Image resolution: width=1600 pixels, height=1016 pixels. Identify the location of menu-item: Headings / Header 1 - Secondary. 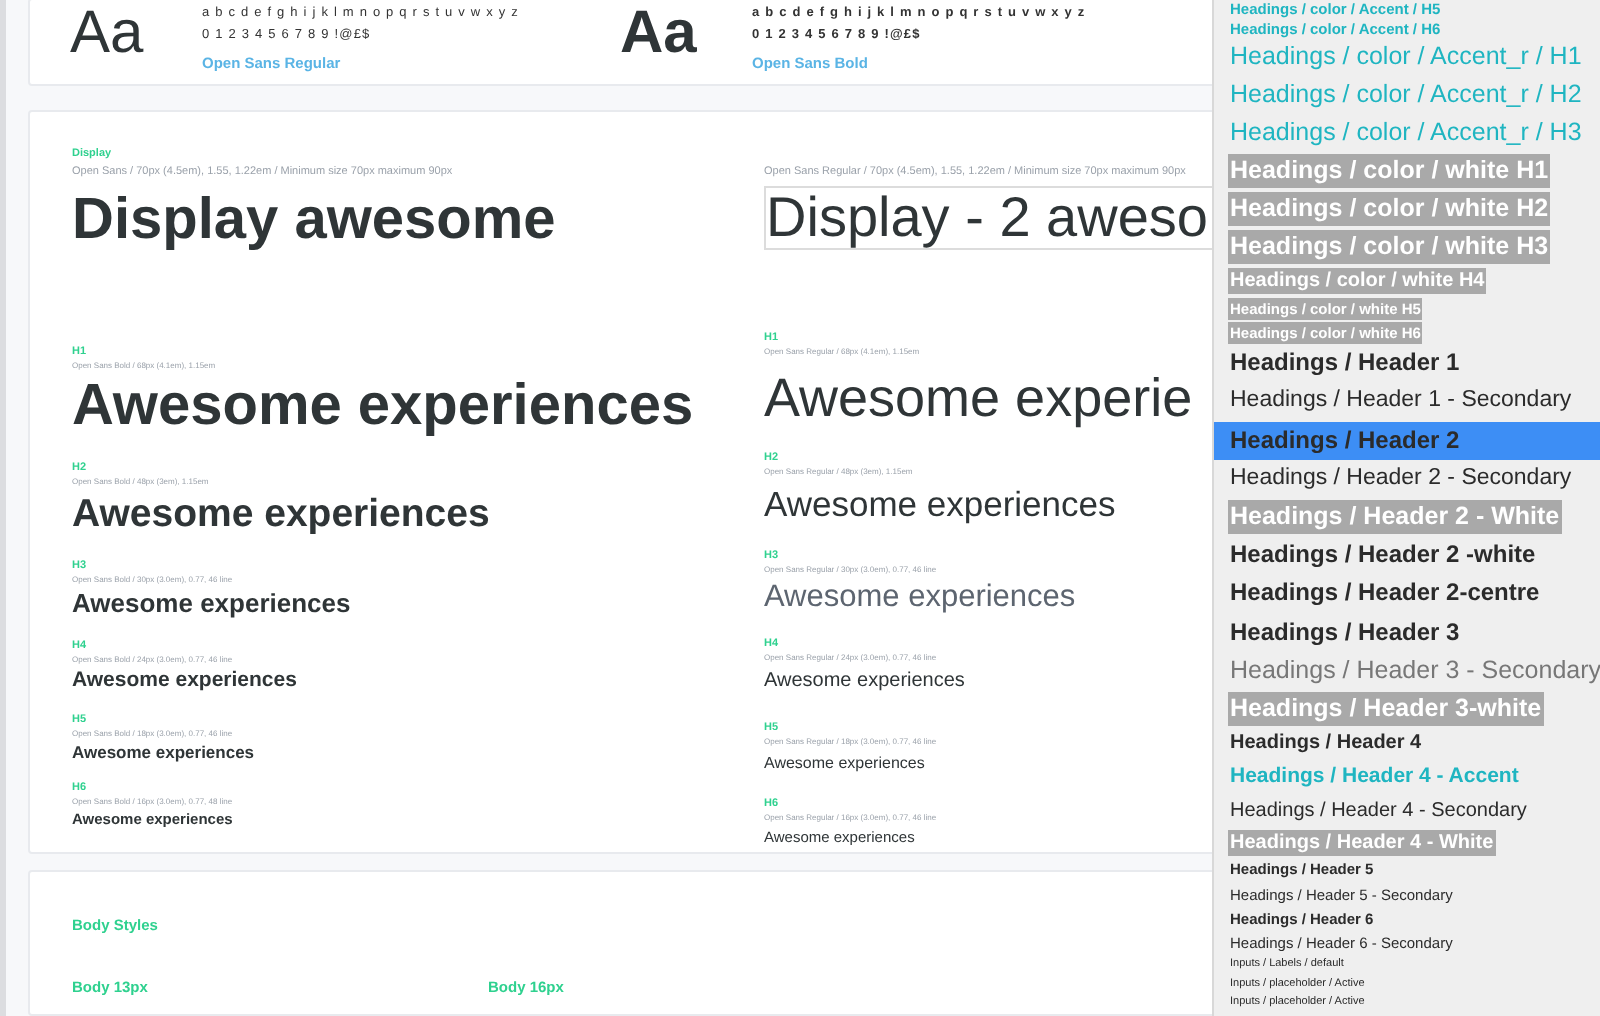
(1401, 402).